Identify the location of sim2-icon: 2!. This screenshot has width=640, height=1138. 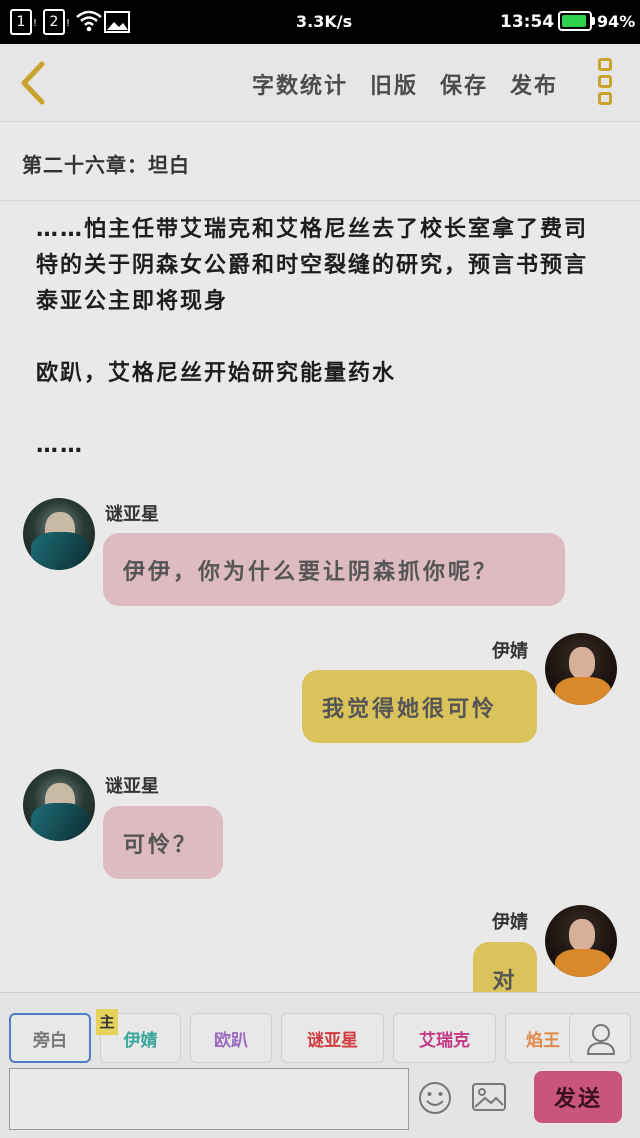
(56, 22).